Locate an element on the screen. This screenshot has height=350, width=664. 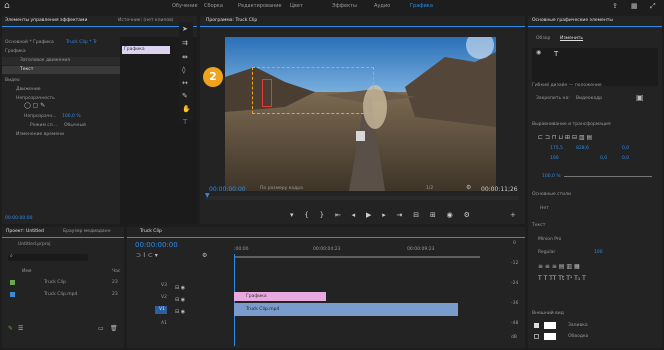
playhead-marker: ▼ is located at coordinates (207, 196).